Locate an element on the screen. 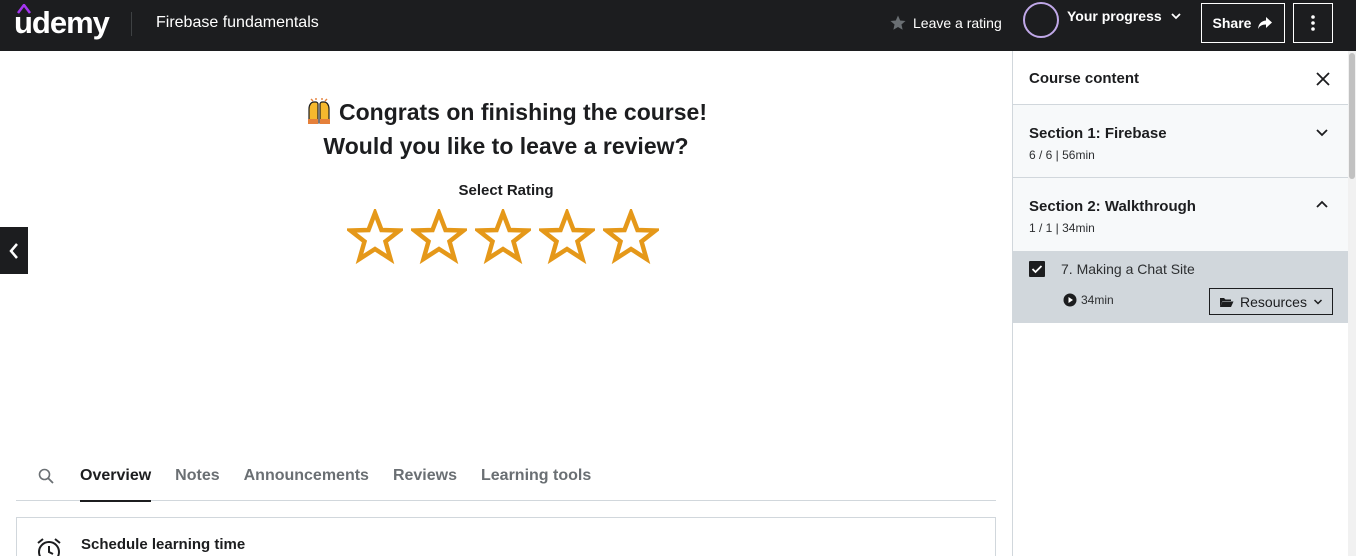  section-2-header: Section 2: Walkthrough 1 / 1 | 34min is located at coordinates (1181, 214).